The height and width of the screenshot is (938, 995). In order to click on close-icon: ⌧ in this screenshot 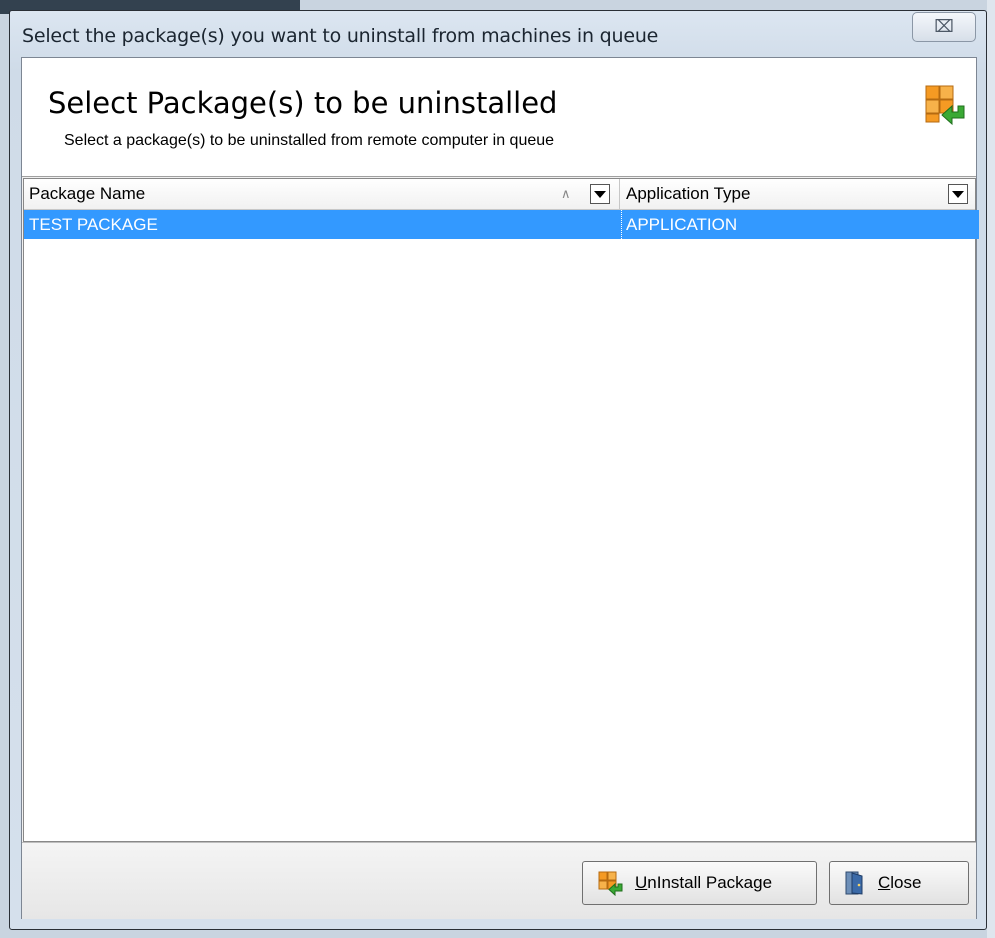, I will do `click(944, 27)`.